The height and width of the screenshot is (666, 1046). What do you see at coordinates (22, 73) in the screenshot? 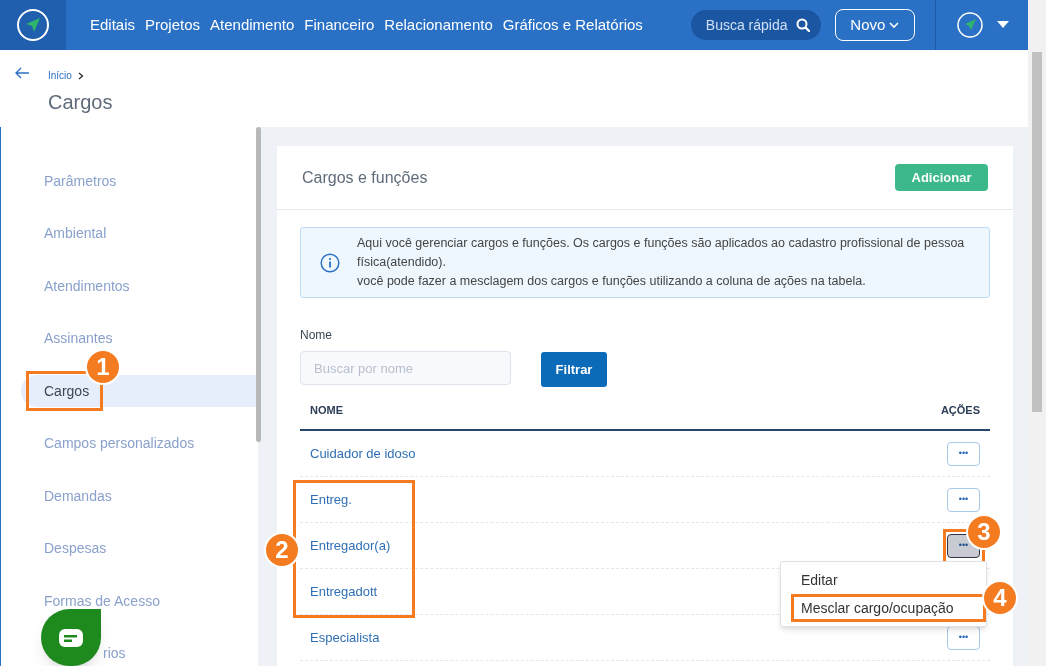
I see `back-arrow-icon` at bounding box center [22, 73].